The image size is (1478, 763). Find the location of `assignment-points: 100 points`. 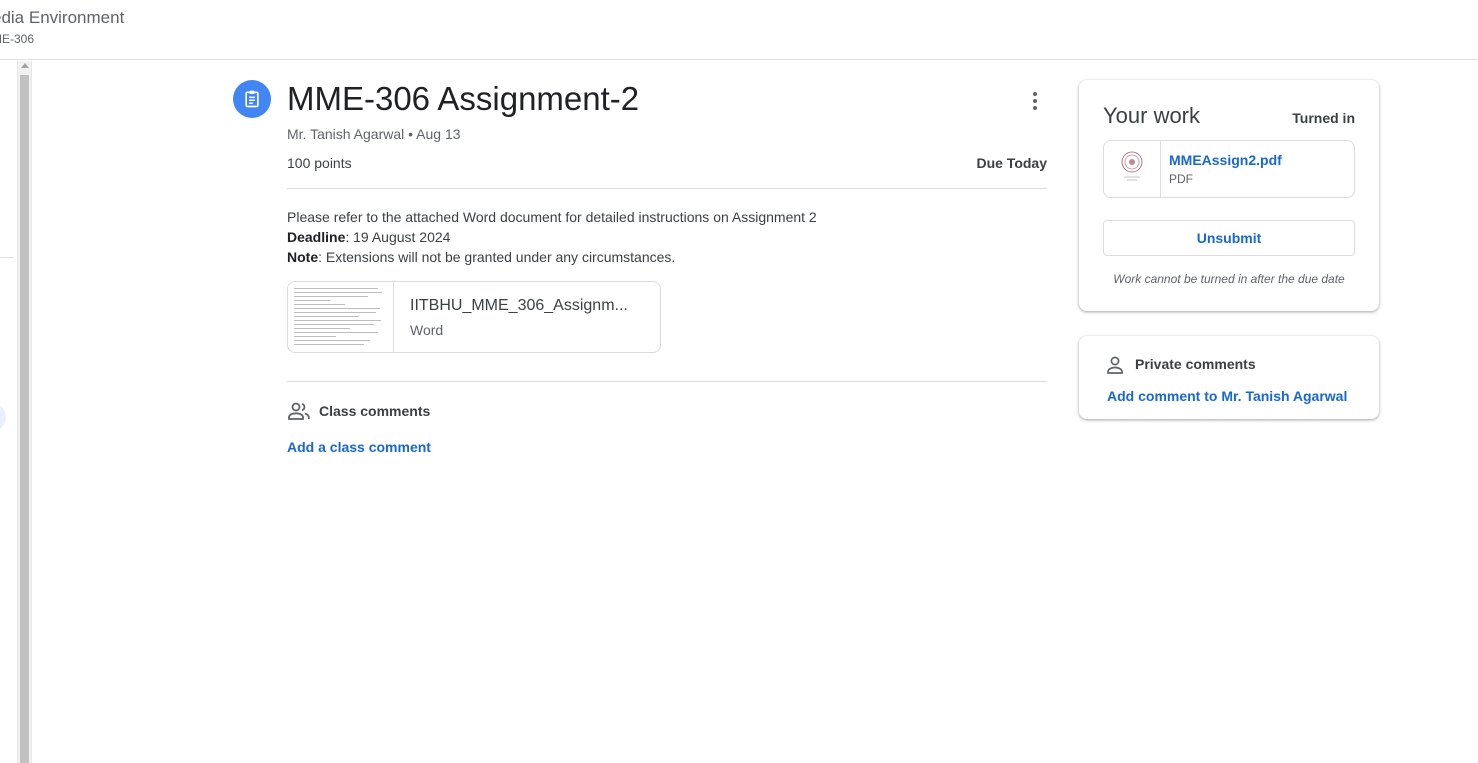

assignment-points: 100 points is located at coordinates (319, 163).